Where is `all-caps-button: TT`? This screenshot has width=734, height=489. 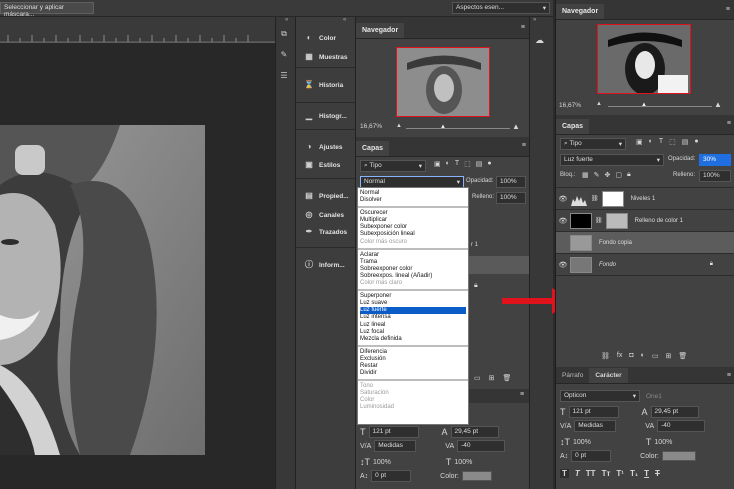
all-caps-button: TT is located at coordinates (591, 473).